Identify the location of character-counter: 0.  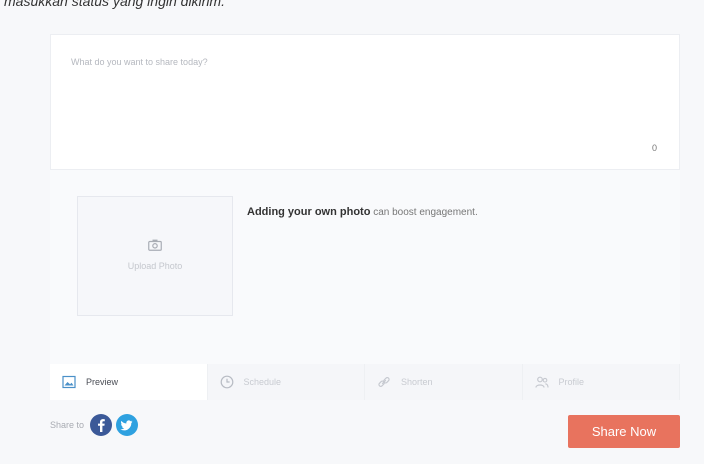
(654, 148).